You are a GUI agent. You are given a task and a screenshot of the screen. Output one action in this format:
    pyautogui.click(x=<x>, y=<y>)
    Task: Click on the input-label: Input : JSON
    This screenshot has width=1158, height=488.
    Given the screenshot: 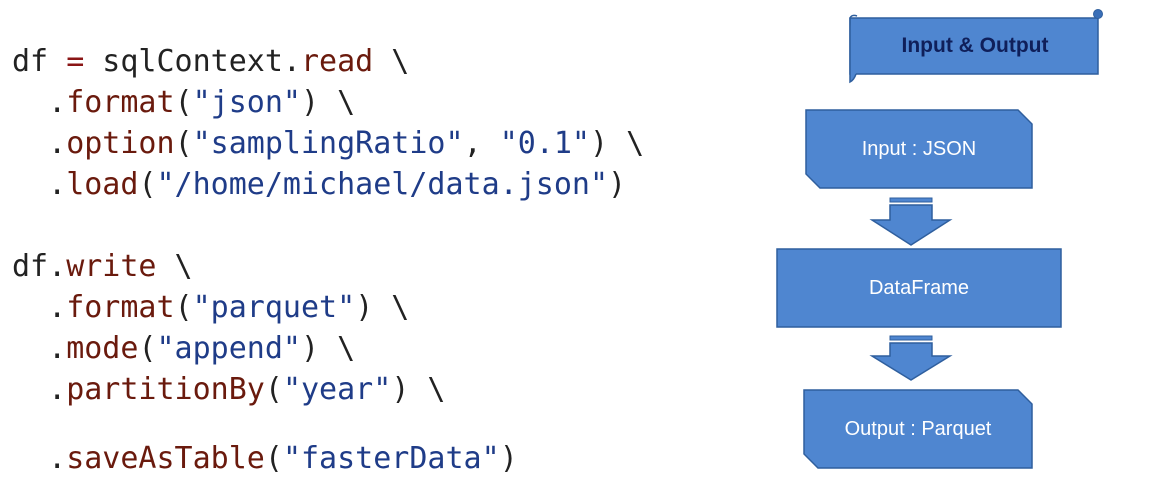 What is the action you would take?
    pyautogui.click(x=919, y=148)
    